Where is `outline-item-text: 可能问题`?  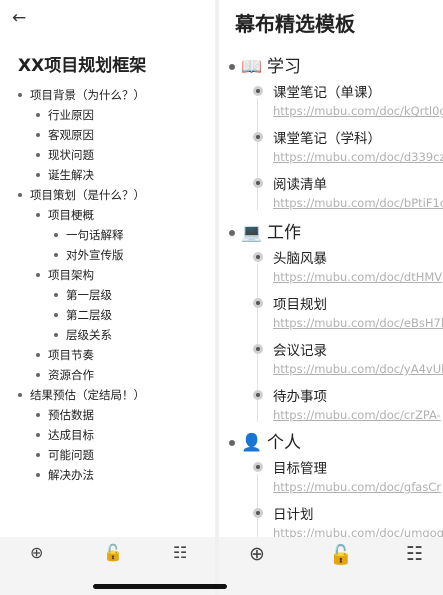
outline-item-text: 可能问题 is located at coordinates (71, 455).